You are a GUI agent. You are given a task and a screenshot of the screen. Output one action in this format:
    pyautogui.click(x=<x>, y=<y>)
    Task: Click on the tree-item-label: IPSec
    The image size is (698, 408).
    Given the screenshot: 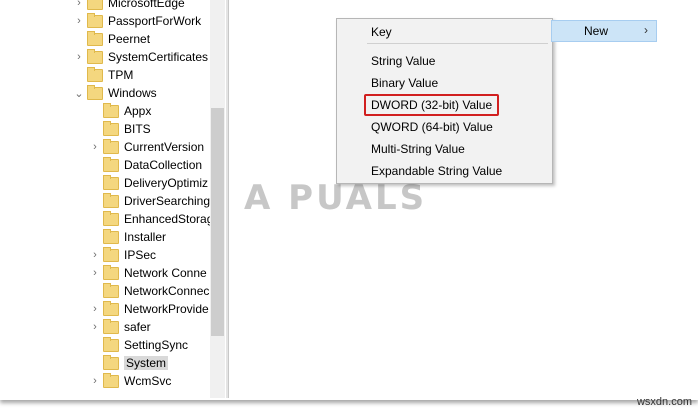 What is the action you would take?
    pyautogui.click(x=140, y=255)
    